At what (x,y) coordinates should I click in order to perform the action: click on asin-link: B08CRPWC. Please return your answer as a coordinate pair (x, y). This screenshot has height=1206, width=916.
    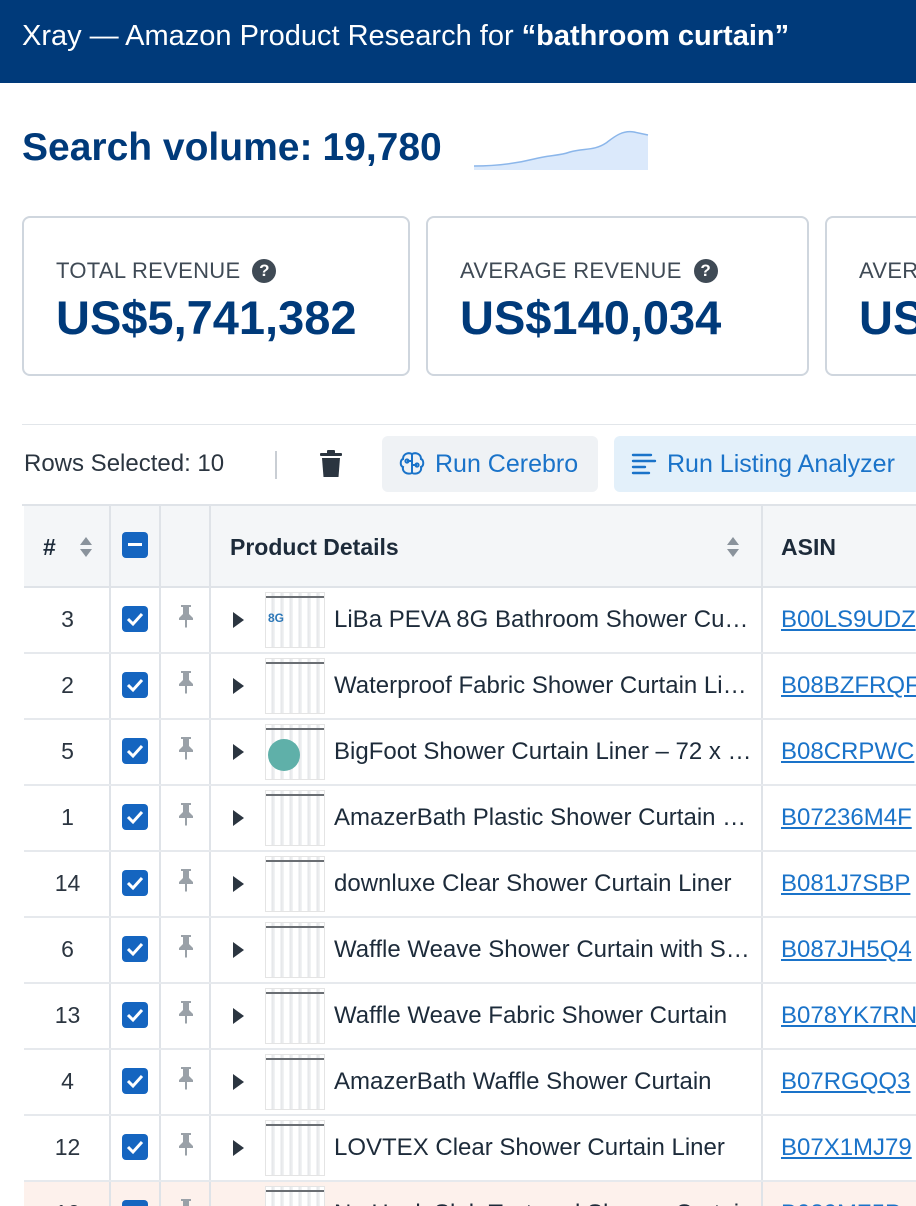
    Looking at the image, I should click on (847, 752).